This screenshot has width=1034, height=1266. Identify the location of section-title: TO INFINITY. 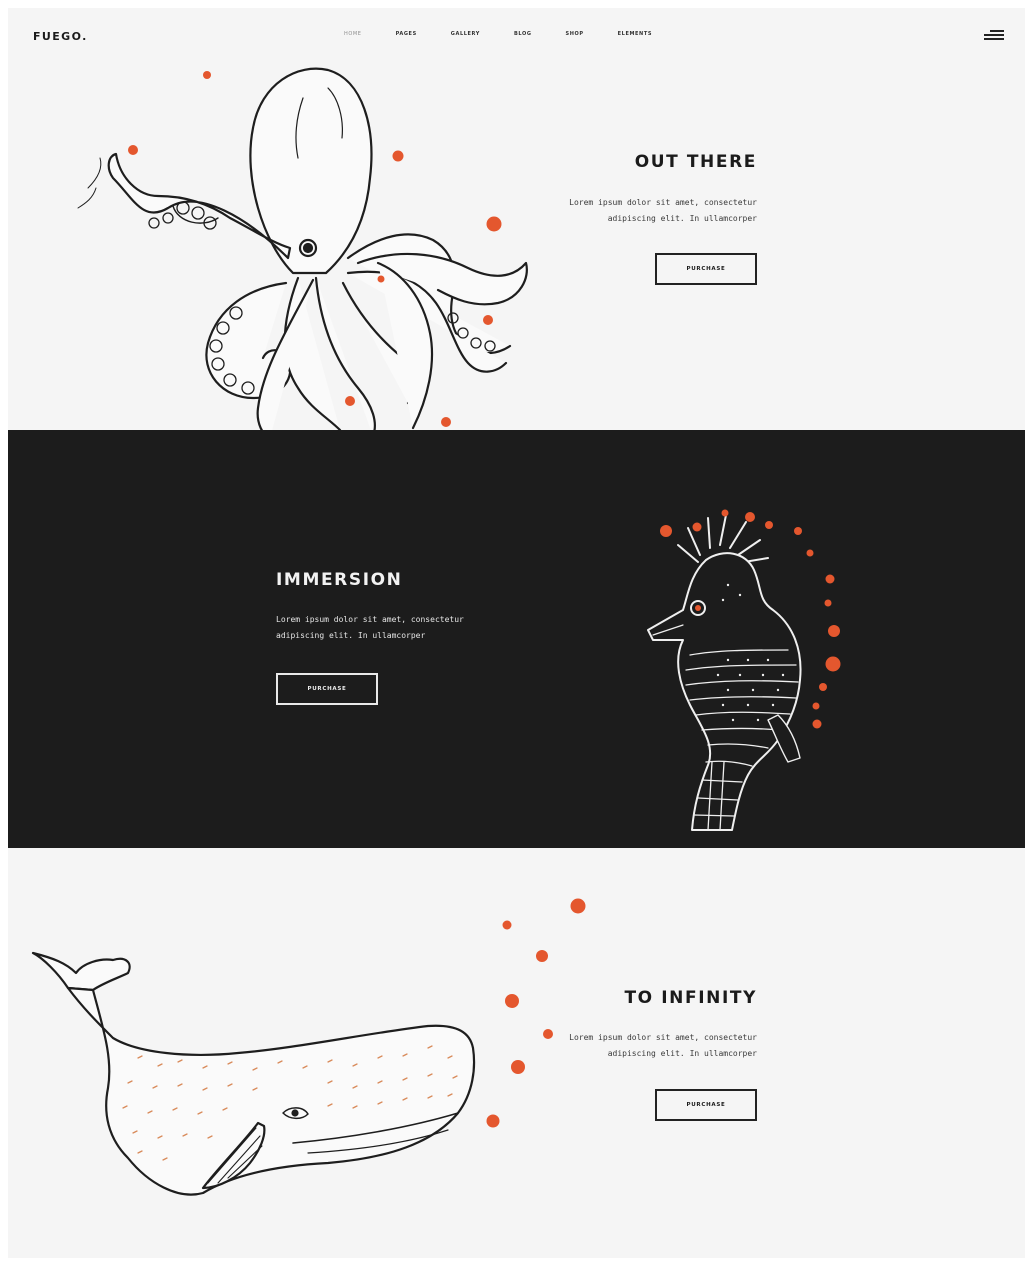
(690, 998).